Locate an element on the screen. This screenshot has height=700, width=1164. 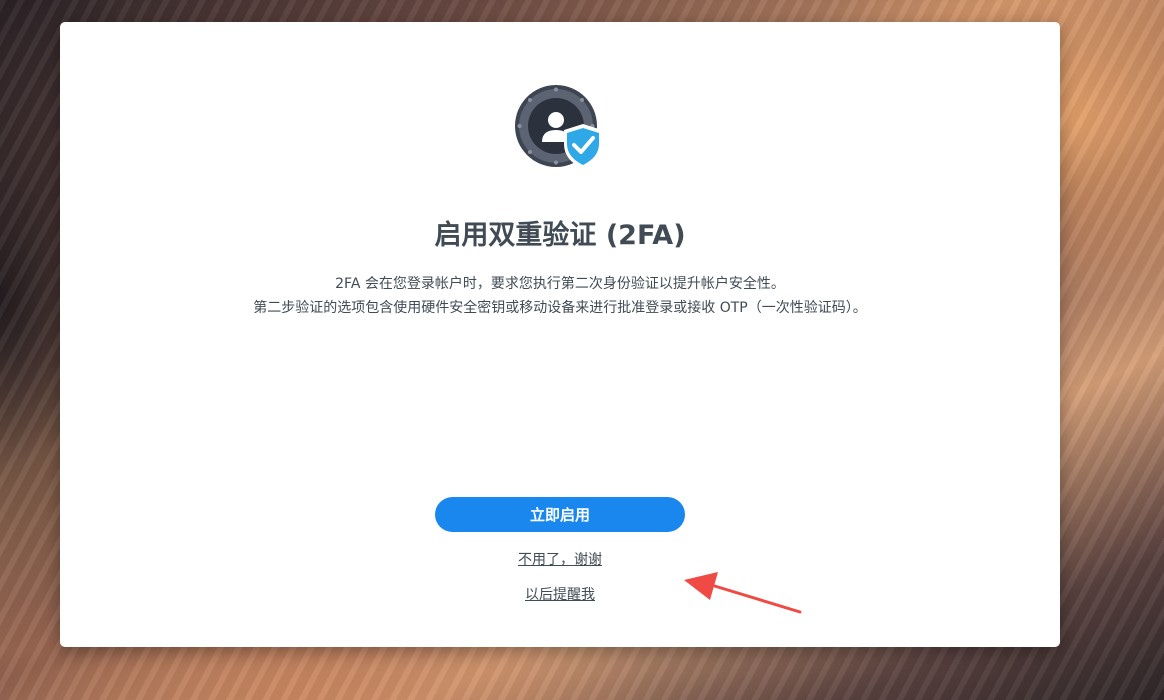
decline-link-container: 不用了，谢谢 is located at coordinates (560, 560).